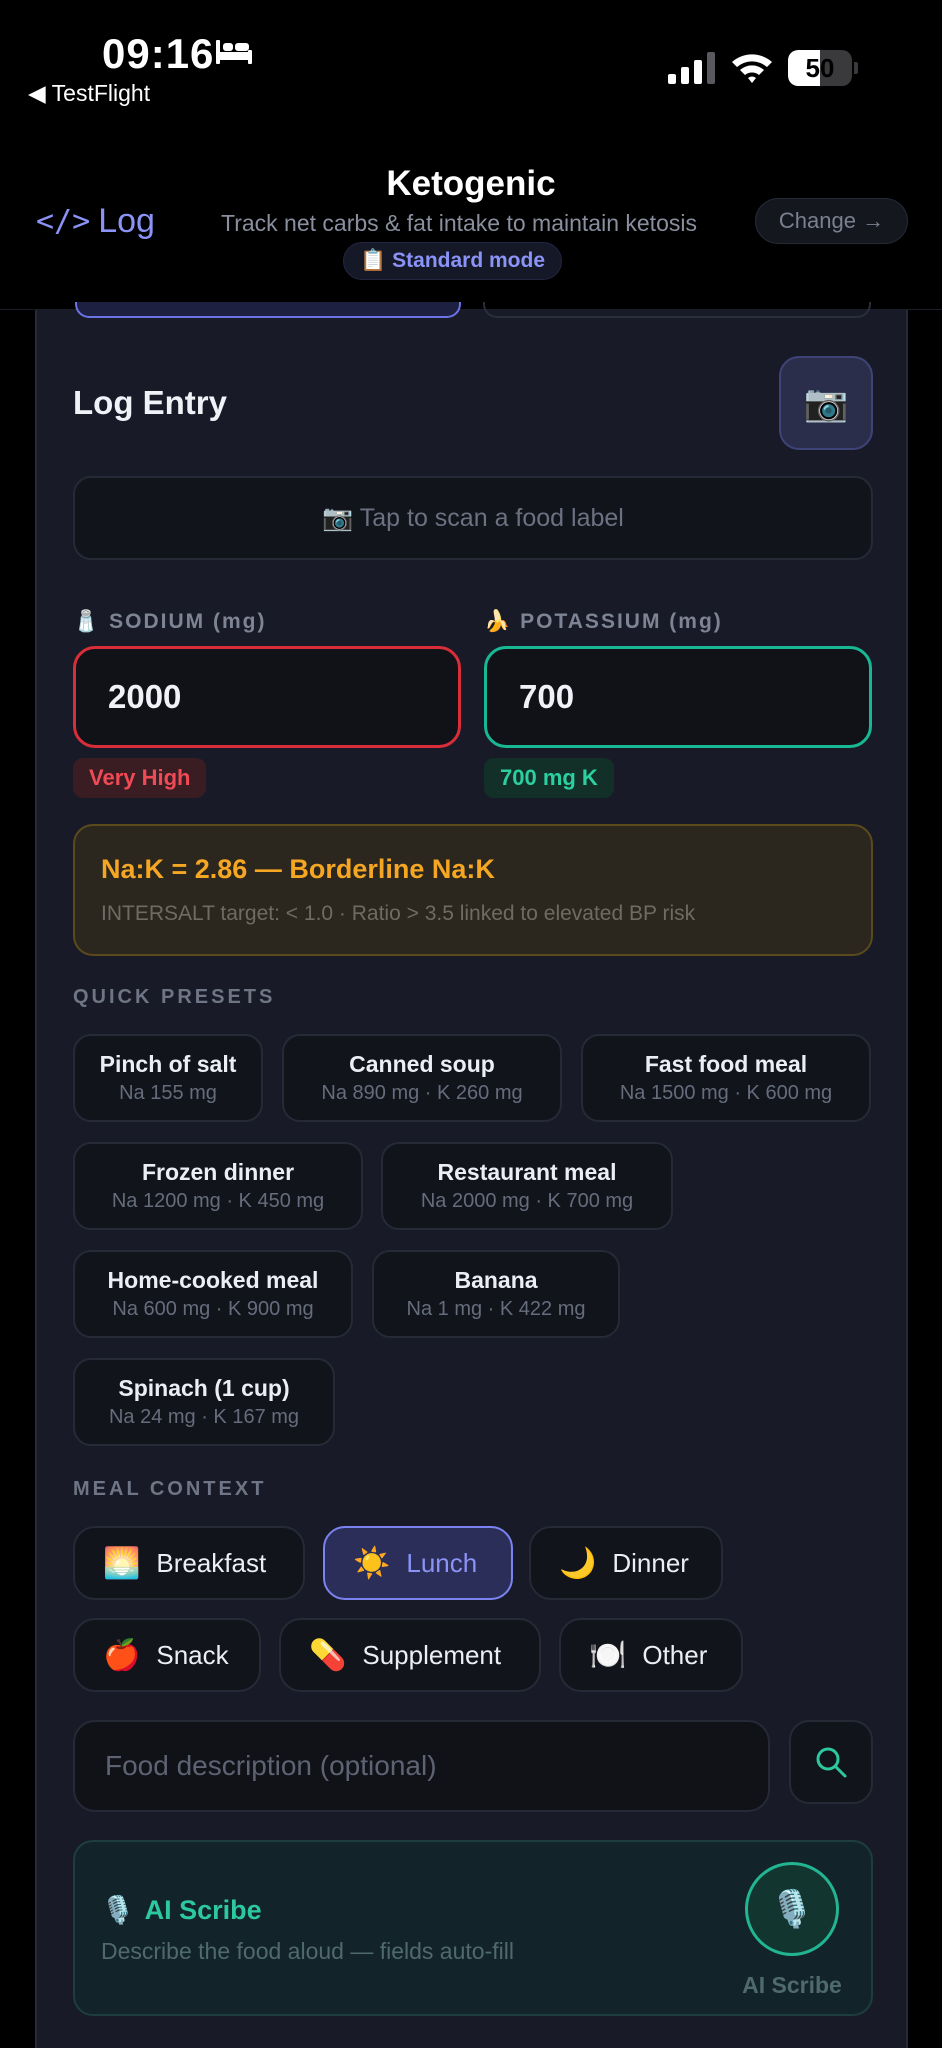 The image size is (942, 2048). What do you see at coordinates (527, 1172) in the screenshot?
I see `preset-name: Restaurant meal` at bounding box center [527, 1172].